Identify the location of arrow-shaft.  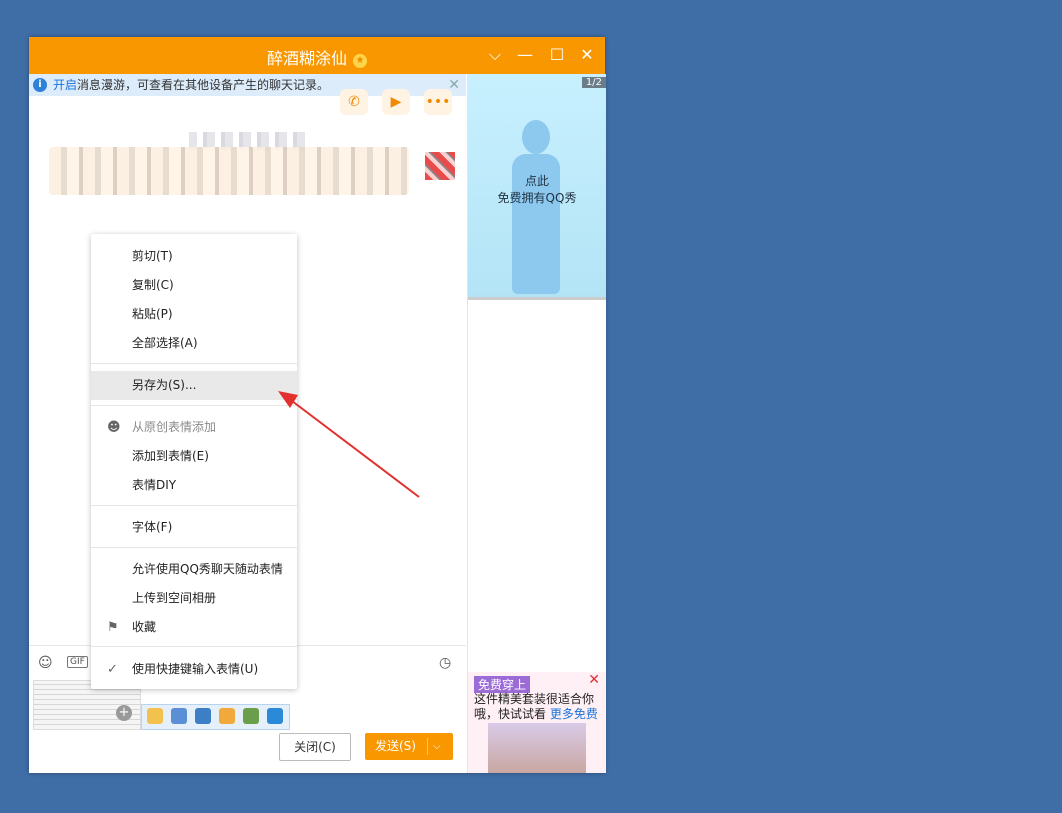
(355, 449).